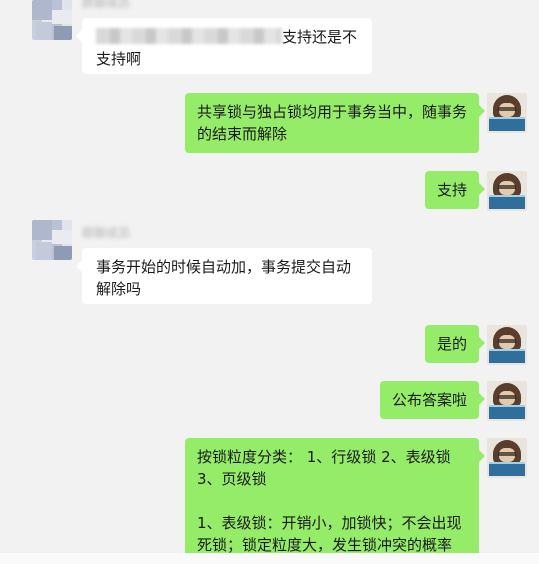 Image resolution: width=539 pixels, height=564 pixels. I want to click on message-bubble-sent: 是的, so click(455, 344).